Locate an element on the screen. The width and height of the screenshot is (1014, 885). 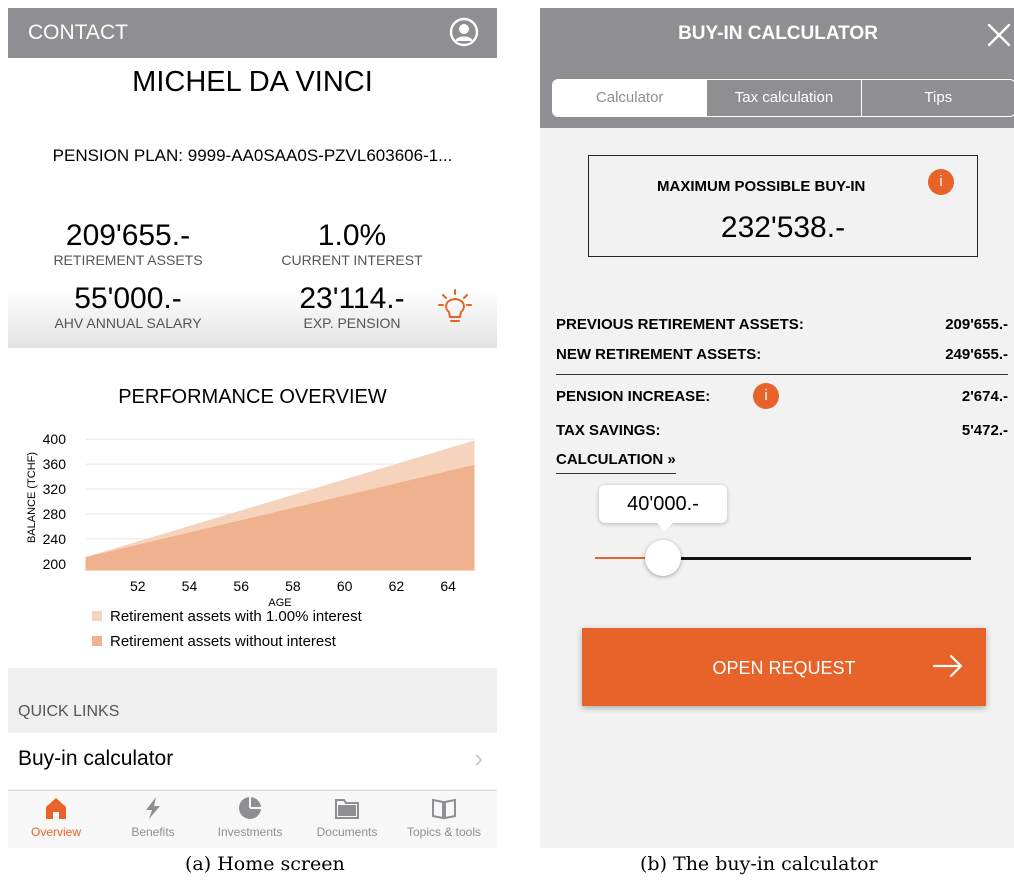
y-tick-label: 360 is located at coordinates (55, 464).